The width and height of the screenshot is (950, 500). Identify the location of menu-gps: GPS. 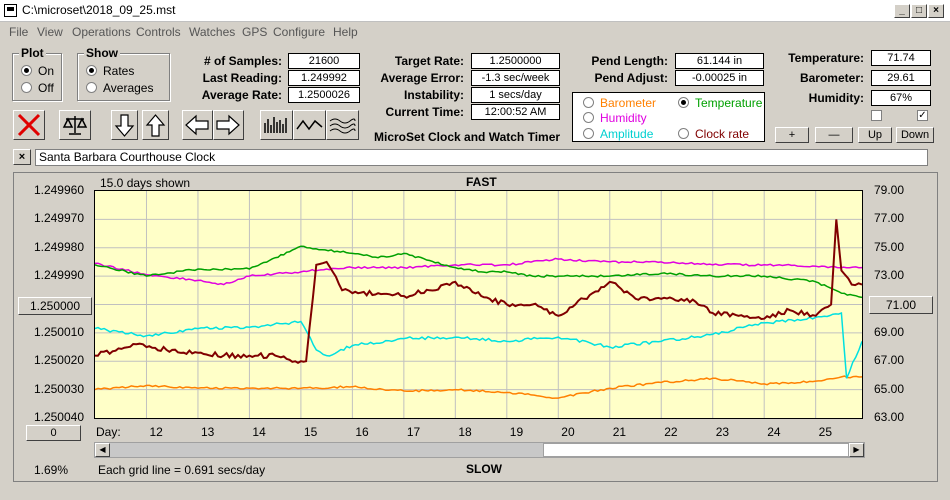
(254, 32).